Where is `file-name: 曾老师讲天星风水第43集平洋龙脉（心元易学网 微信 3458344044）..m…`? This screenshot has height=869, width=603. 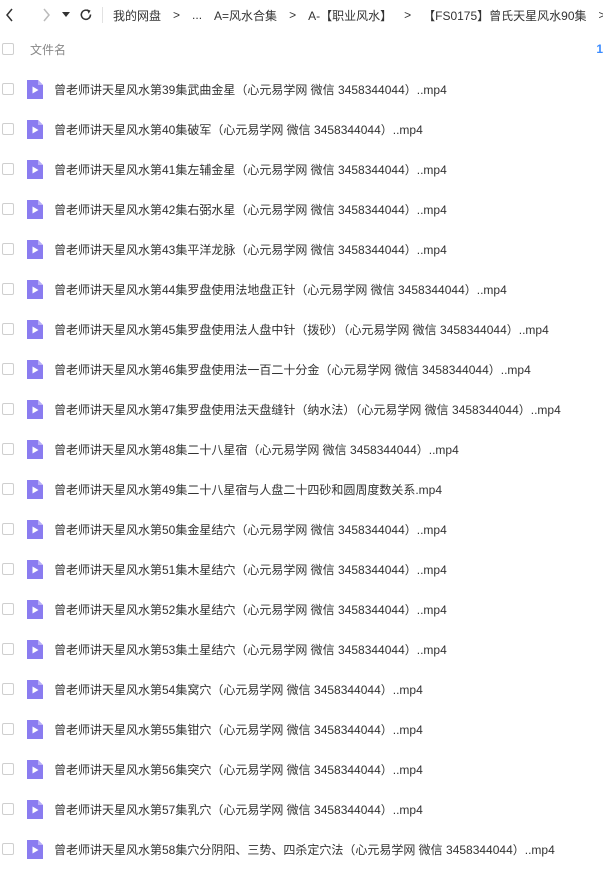 file-name: 曾老师讲天星风水第43集平洋龙脉（心元易学网 微信 3458344044）..m… is located at coordinates (250, 249).